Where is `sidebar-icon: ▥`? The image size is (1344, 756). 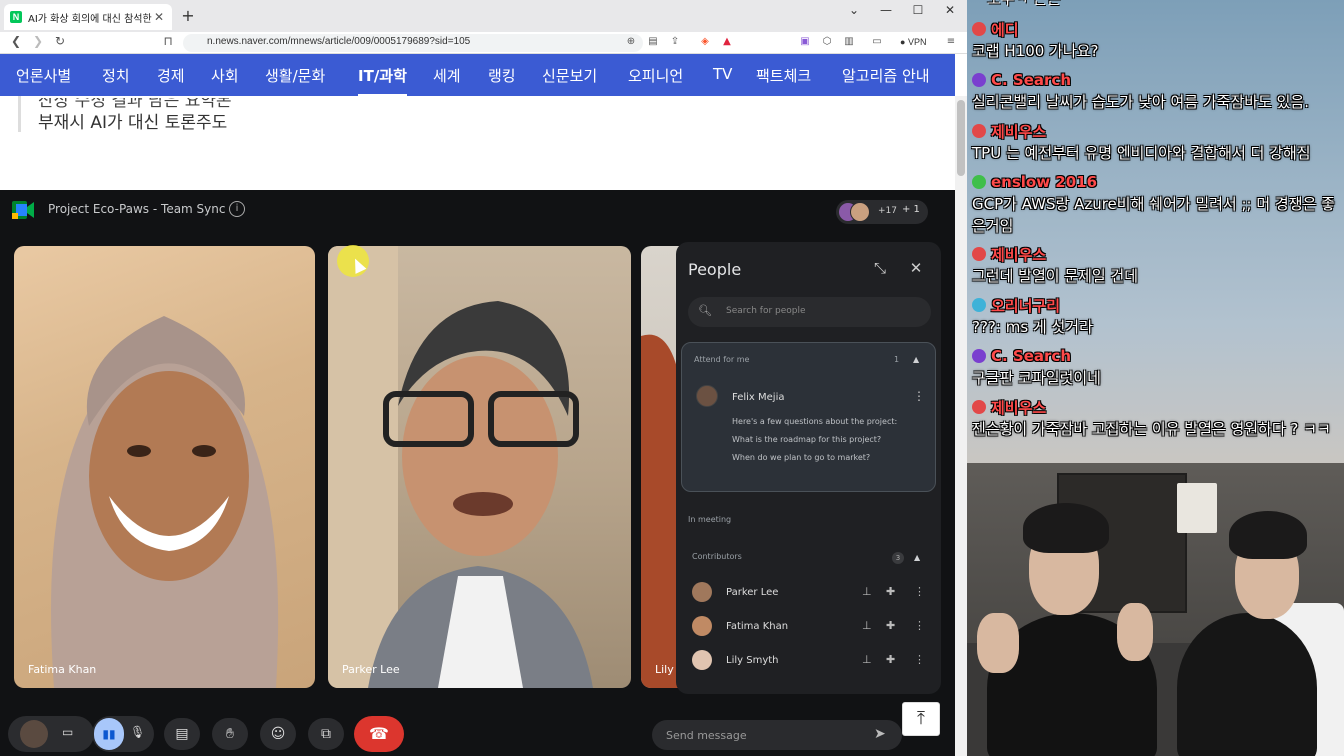
sidebar-icon: ▥ is located at coordinates (849, 42).